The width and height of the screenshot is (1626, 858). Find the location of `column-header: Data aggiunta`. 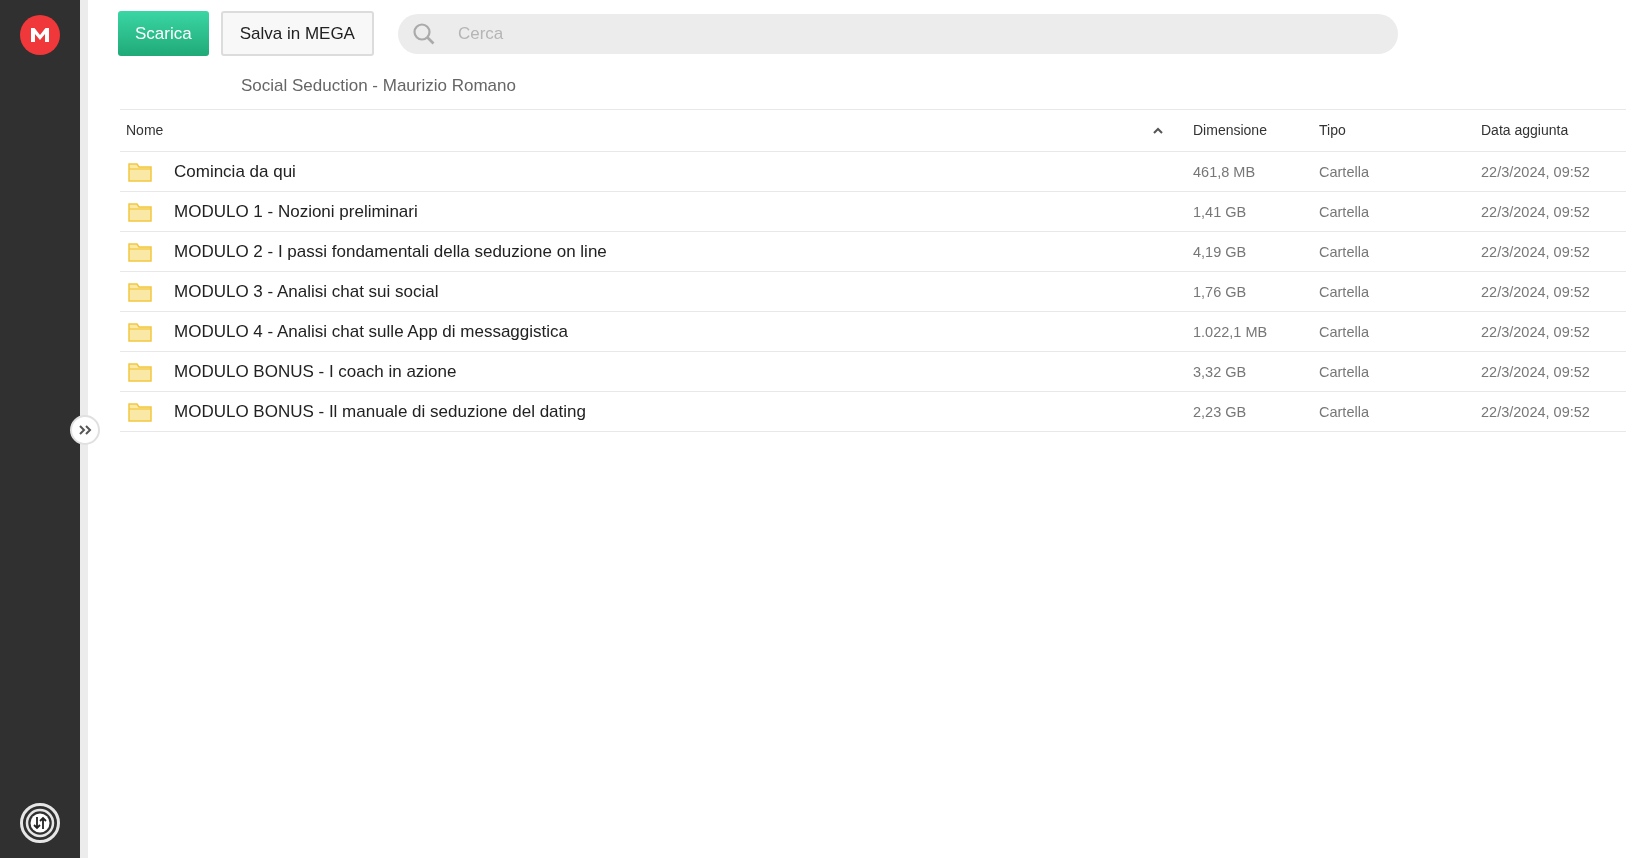

column-header: Data aggiunta is located at coordinates (1525, 130).